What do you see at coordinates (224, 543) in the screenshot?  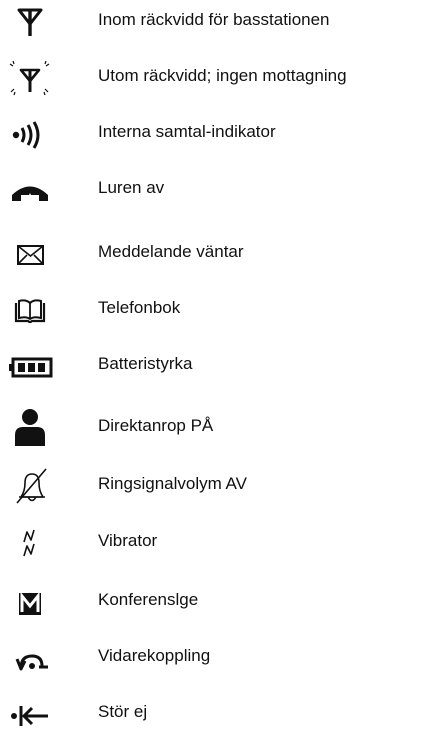 I see `legend-row-vibrator: Vibrator` at bounding box center [224, 543].